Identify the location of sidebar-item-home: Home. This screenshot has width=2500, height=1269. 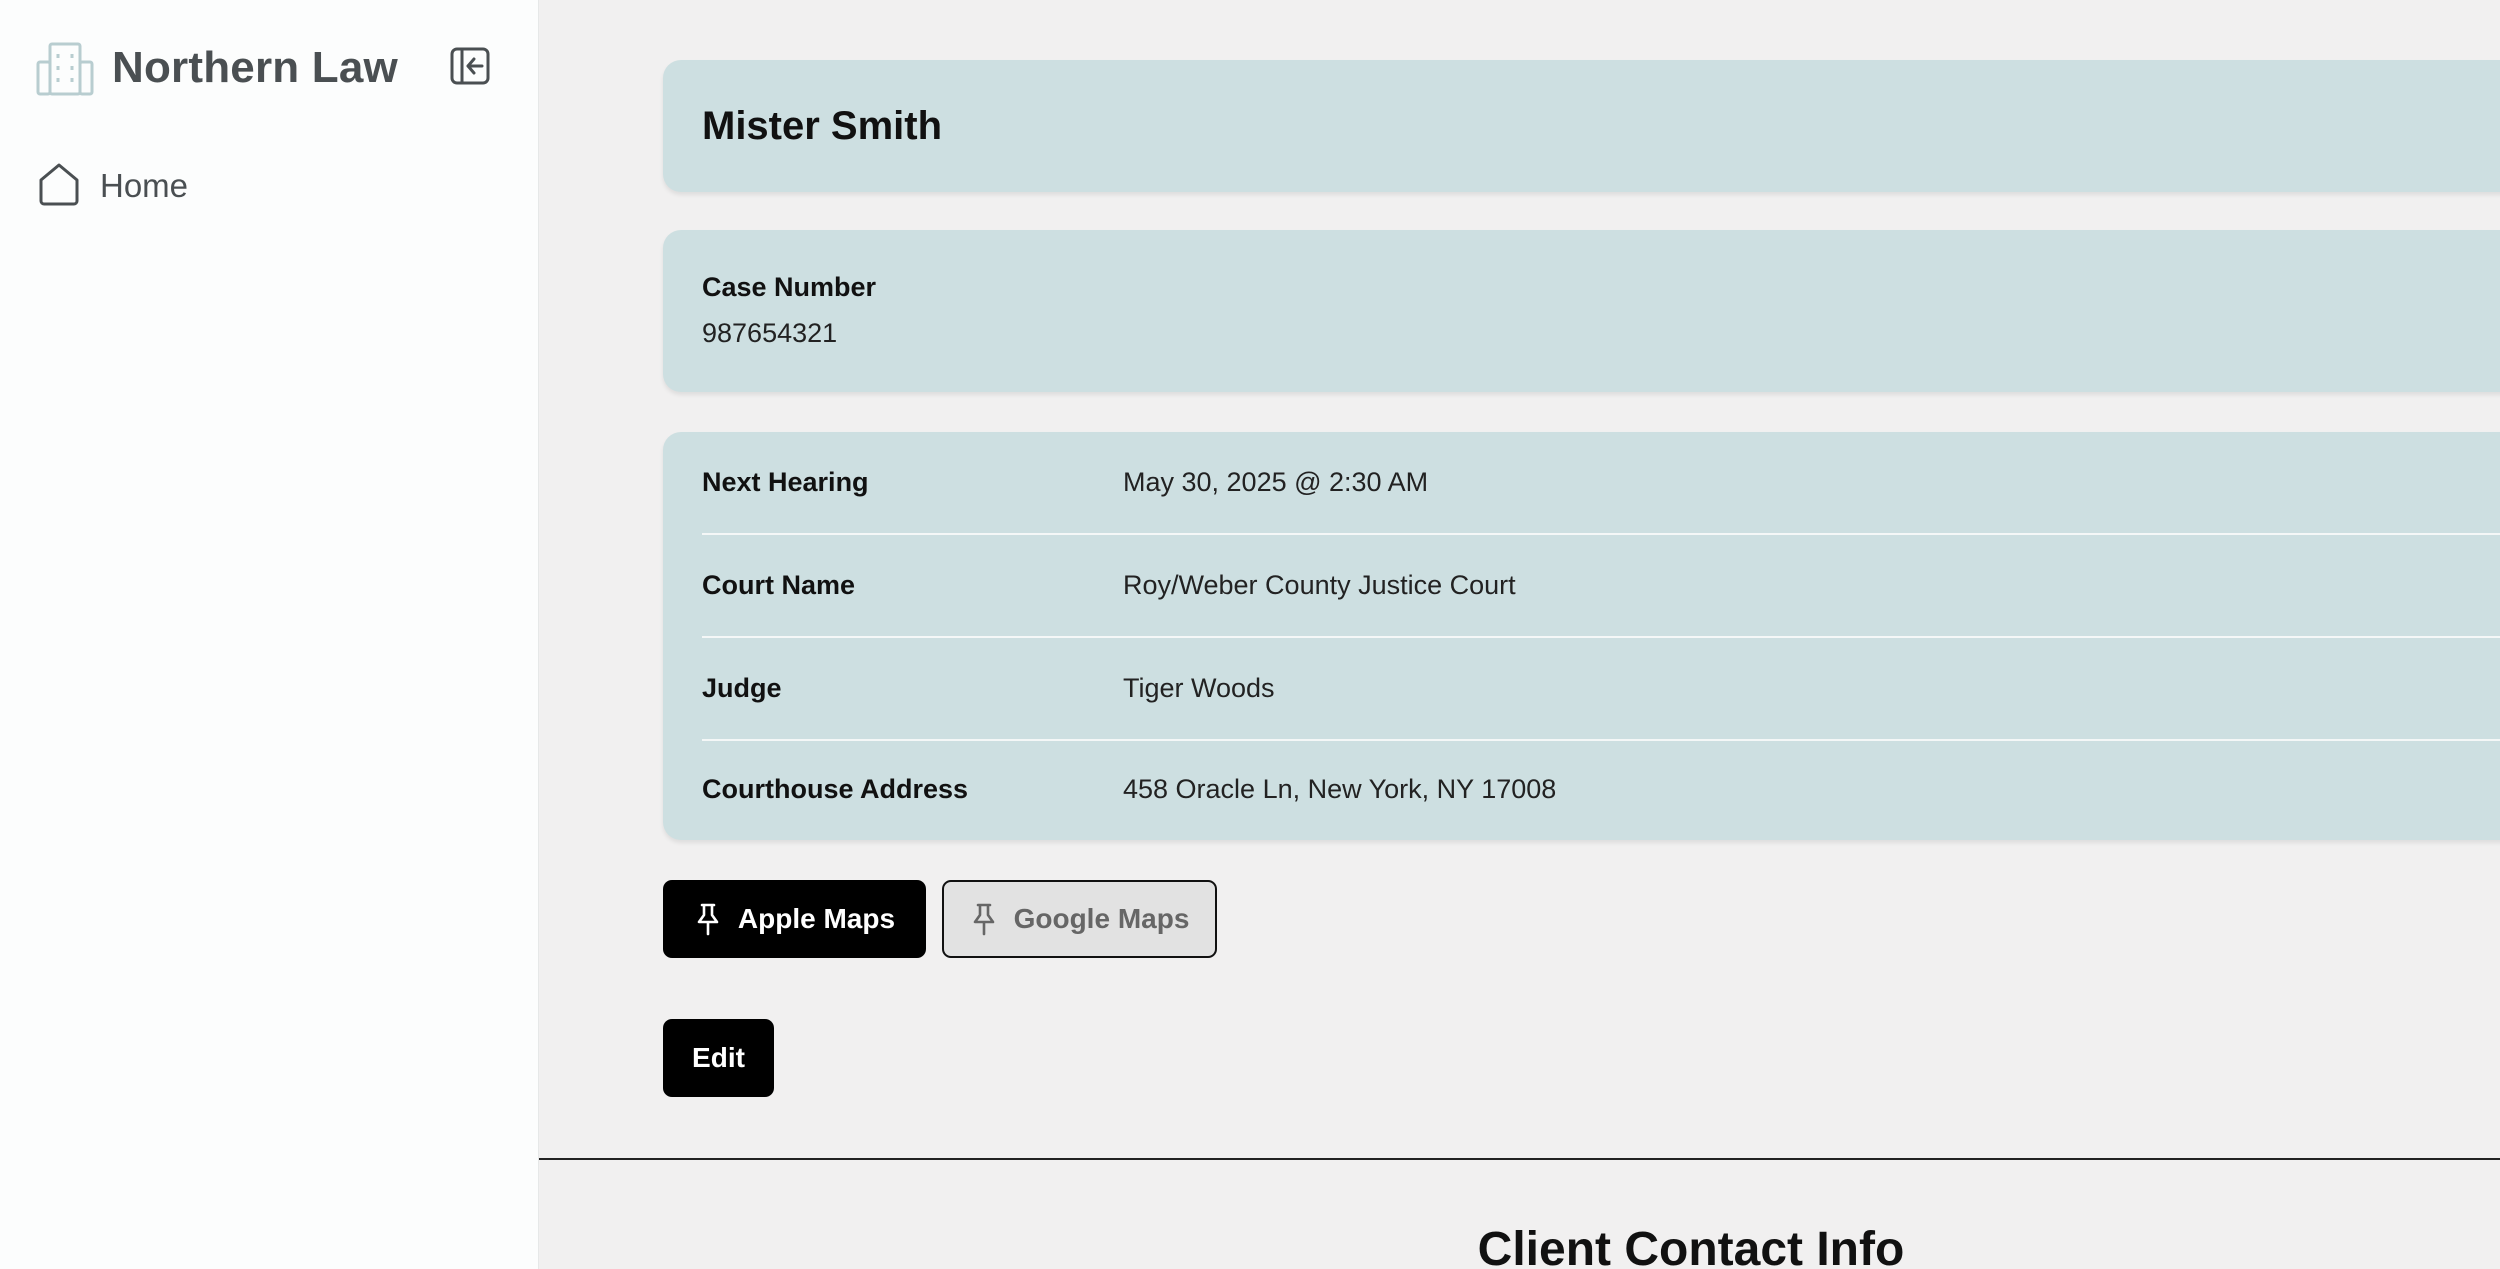
(113, 186).